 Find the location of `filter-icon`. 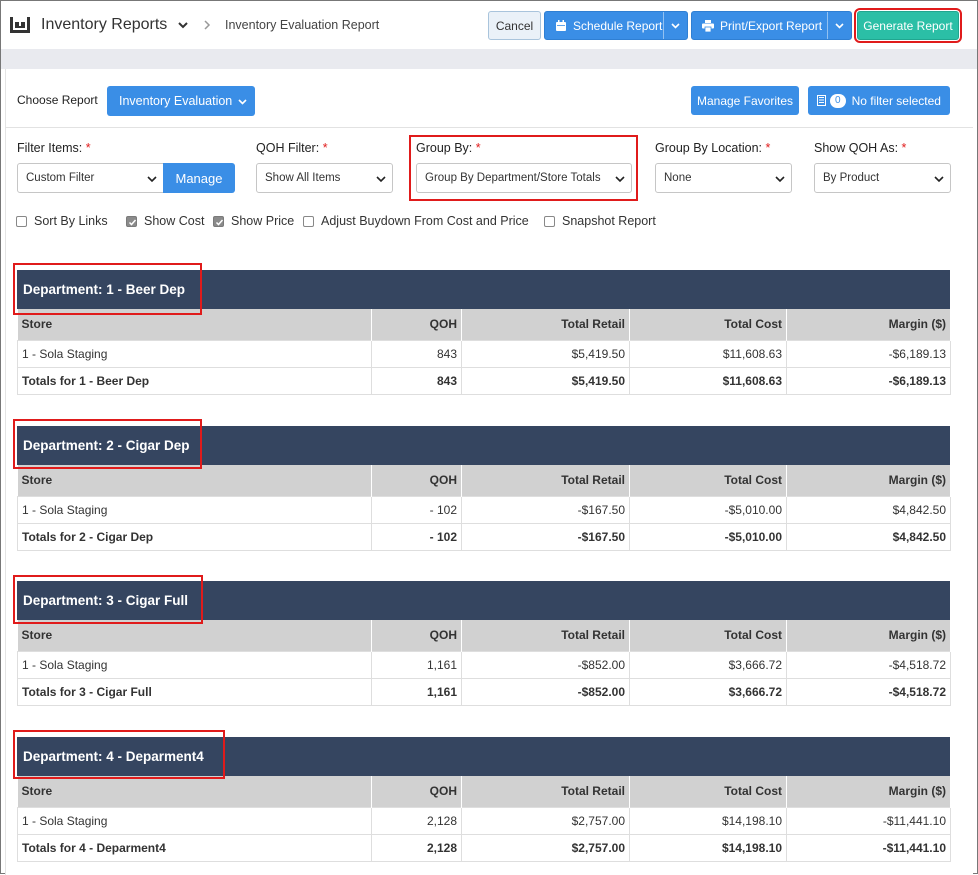

filter-icon is located at coordinates (822, 100).